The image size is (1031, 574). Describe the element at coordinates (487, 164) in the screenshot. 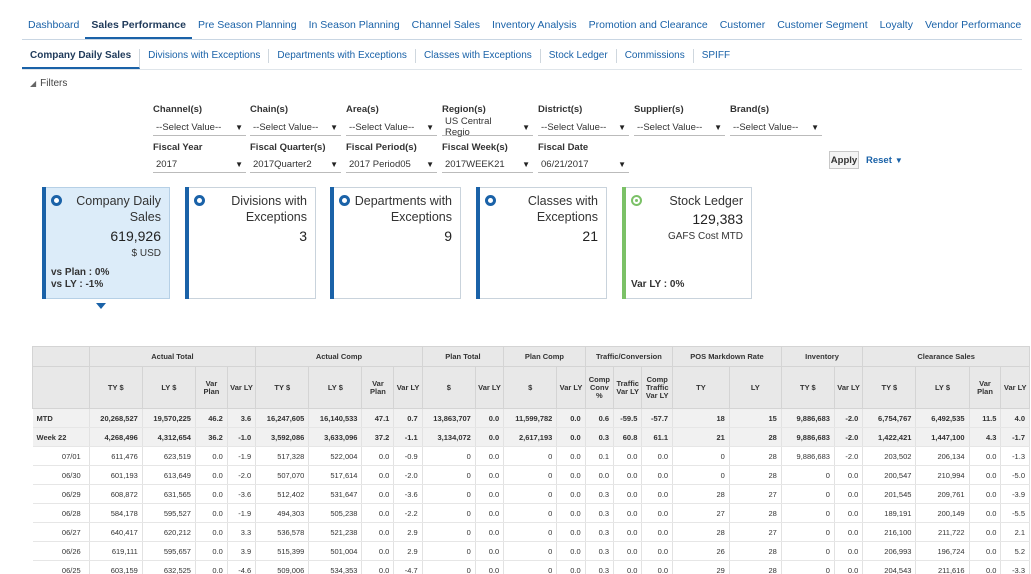

I see `fiscal-week-select: 2017WEEK21 ▼` at that location.